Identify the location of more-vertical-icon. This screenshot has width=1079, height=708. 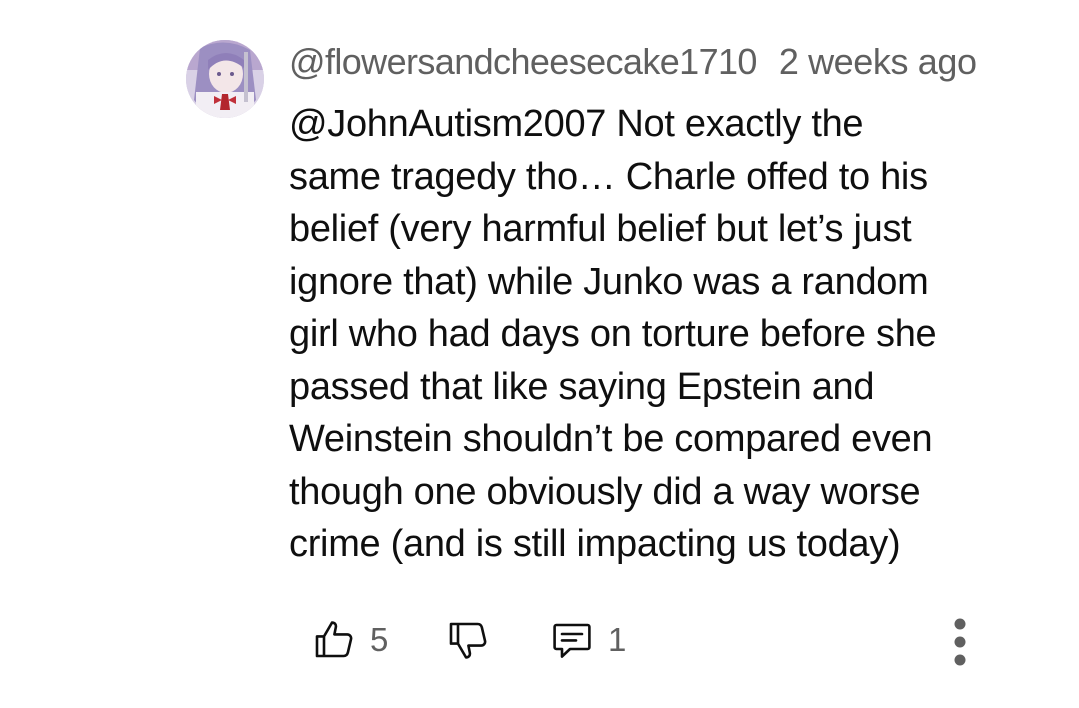
(960, 642).